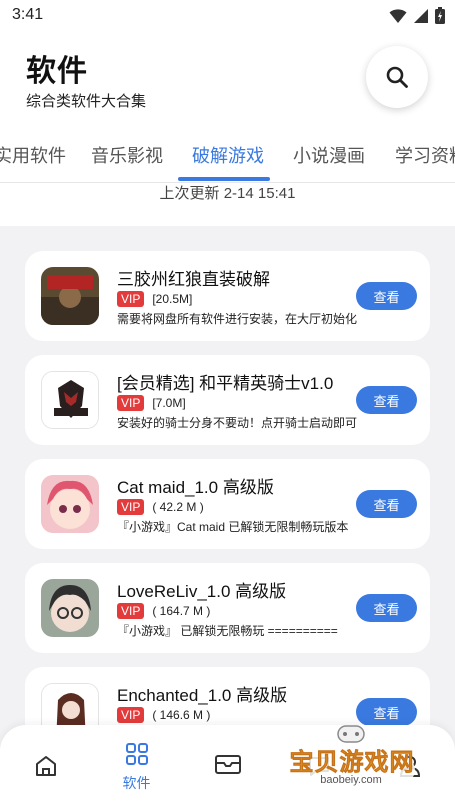 The width and height of the screenshot is (455, 809). What do you see at coordinates (86, 101) in the screenshot?
I see `page-subtitle: 综合类软件大合集` at bounding box center [86, 101].